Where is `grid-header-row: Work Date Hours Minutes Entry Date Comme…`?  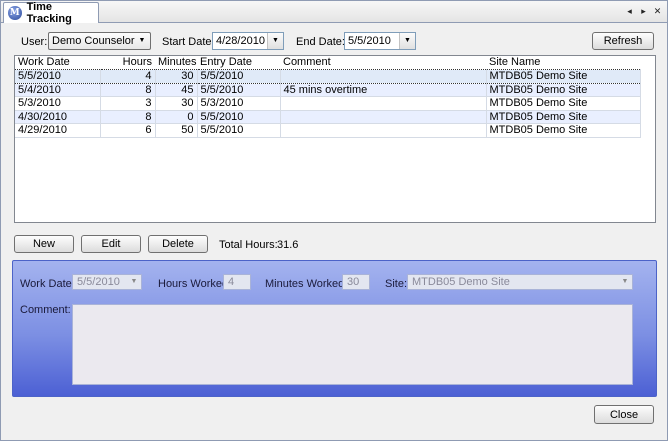
grid-header-row: Work Date Hours Minutes Entry Date Comme… is located at coordinates (327, 63).